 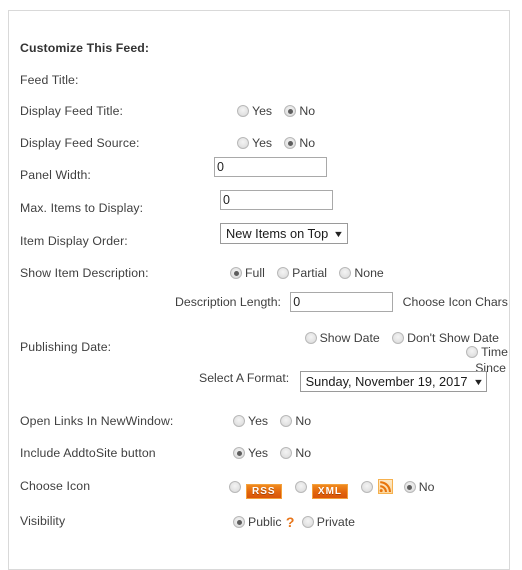 I want to click on choose-icon-option-feed, so click(x=380, y=486).